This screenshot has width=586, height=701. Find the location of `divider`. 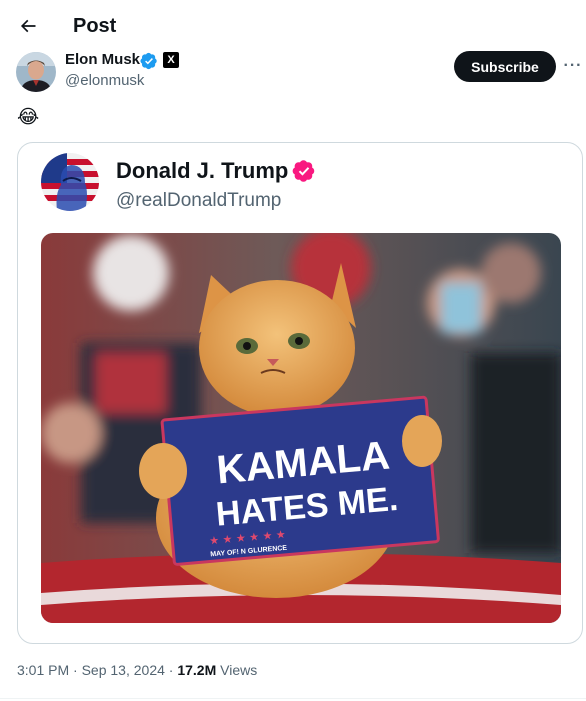

divider is located at coordinates (293, 698).